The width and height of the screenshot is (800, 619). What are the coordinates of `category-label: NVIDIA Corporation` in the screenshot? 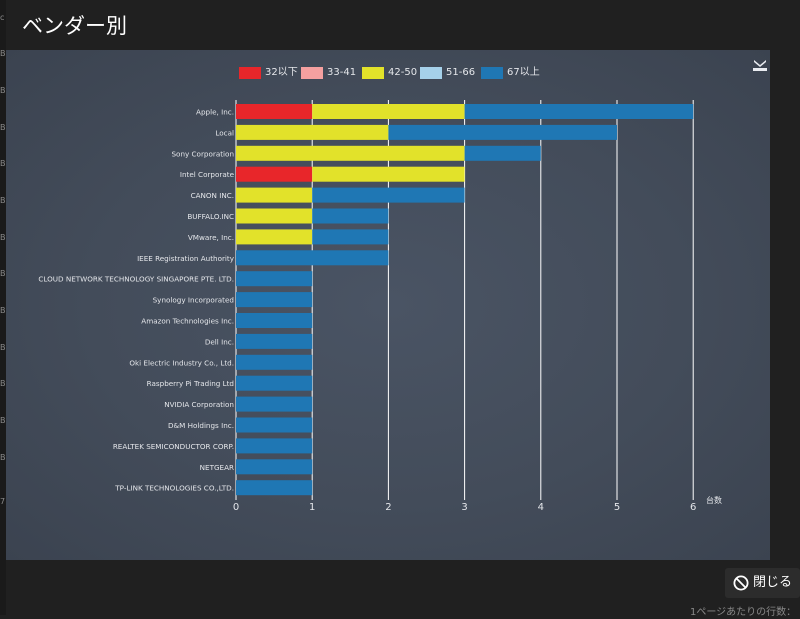 It's located at (199, 404).